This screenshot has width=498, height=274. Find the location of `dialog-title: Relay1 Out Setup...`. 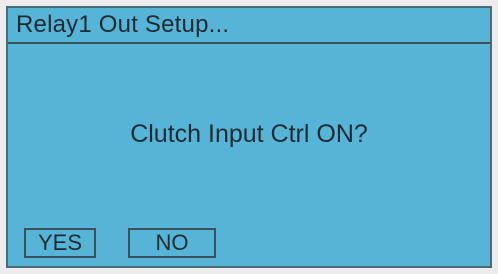

dialog-title: Relay1 Out Setup... is located at coordinates (249, 26).